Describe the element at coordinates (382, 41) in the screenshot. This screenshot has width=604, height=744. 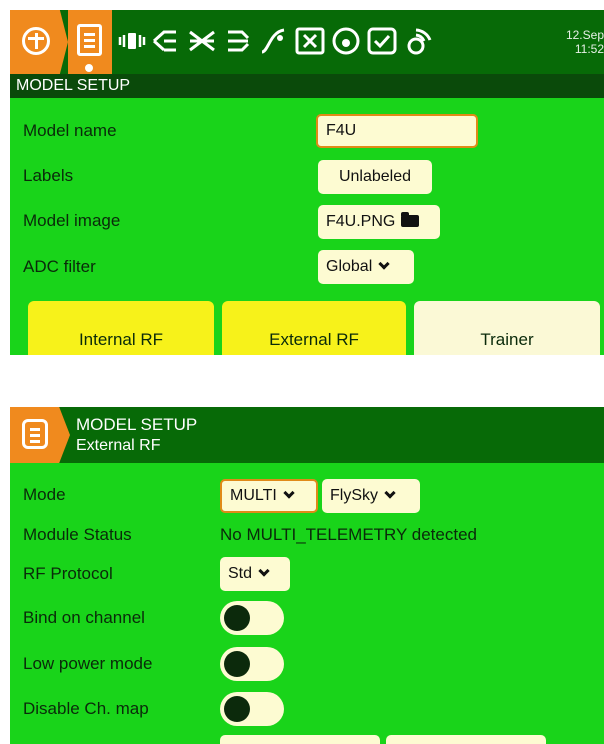
I see `checklist-icon` at that location.